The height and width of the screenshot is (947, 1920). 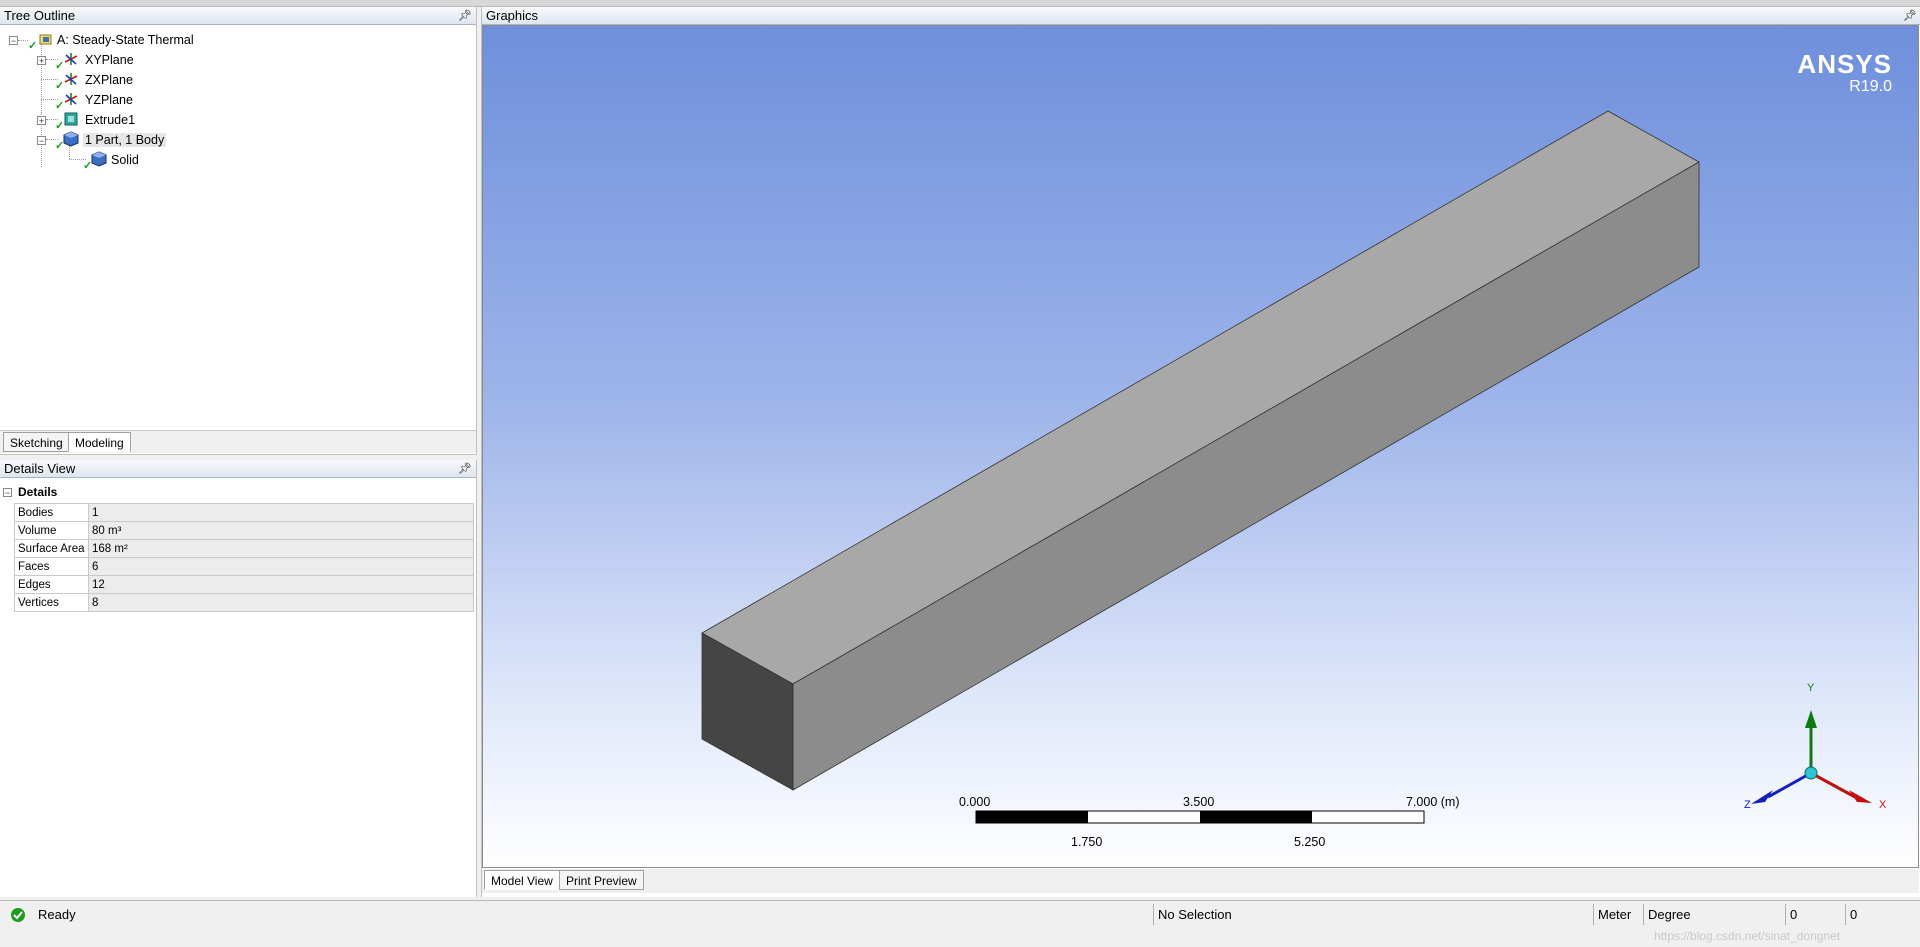 I want to click on table-row: Bodies 1, so click(x=244, y=512).